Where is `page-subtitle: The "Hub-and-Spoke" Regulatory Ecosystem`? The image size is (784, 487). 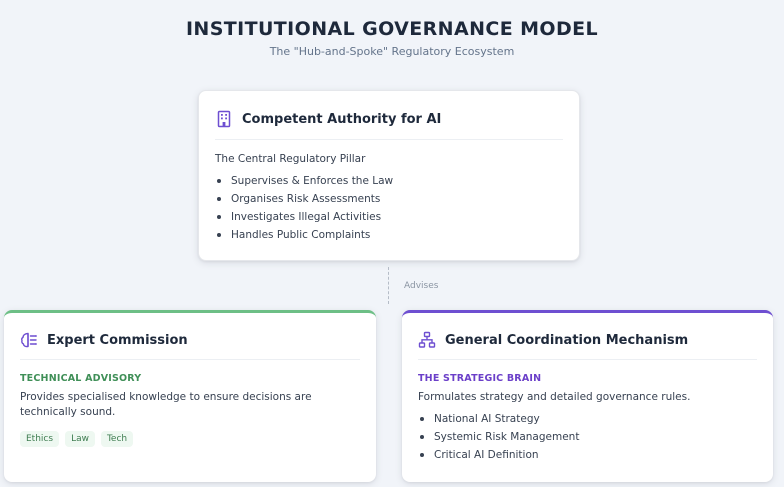
page-subtitle: The "Hub-and-Spoke" Regulatory Ecosystem is located at coordinates (392, 51).